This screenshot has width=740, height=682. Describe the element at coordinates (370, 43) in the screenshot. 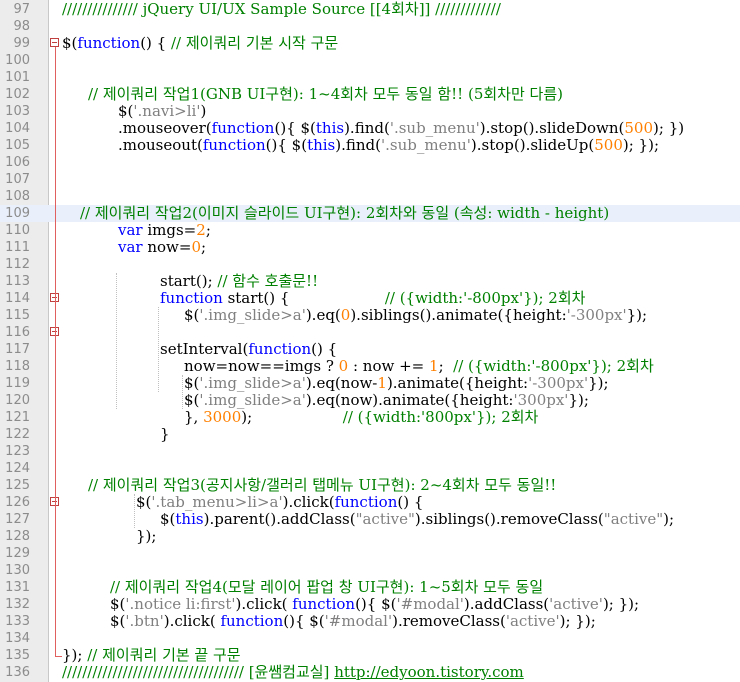

I see `code-line: 99 $(function() { // 제이쿼리 기본 시작 구문` at that location.